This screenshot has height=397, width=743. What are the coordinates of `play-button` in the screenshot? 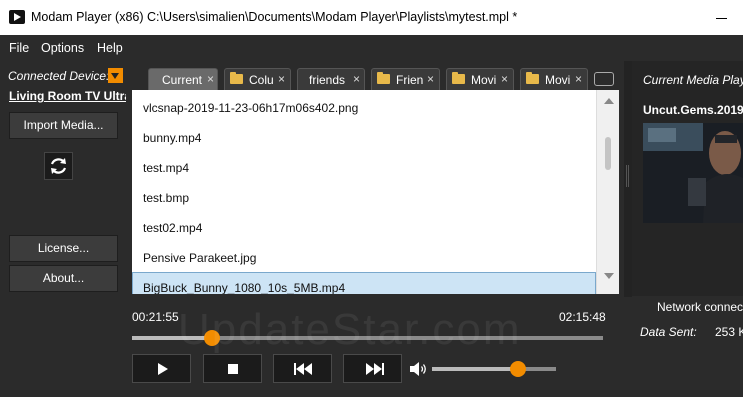 It's located at (161, 368).